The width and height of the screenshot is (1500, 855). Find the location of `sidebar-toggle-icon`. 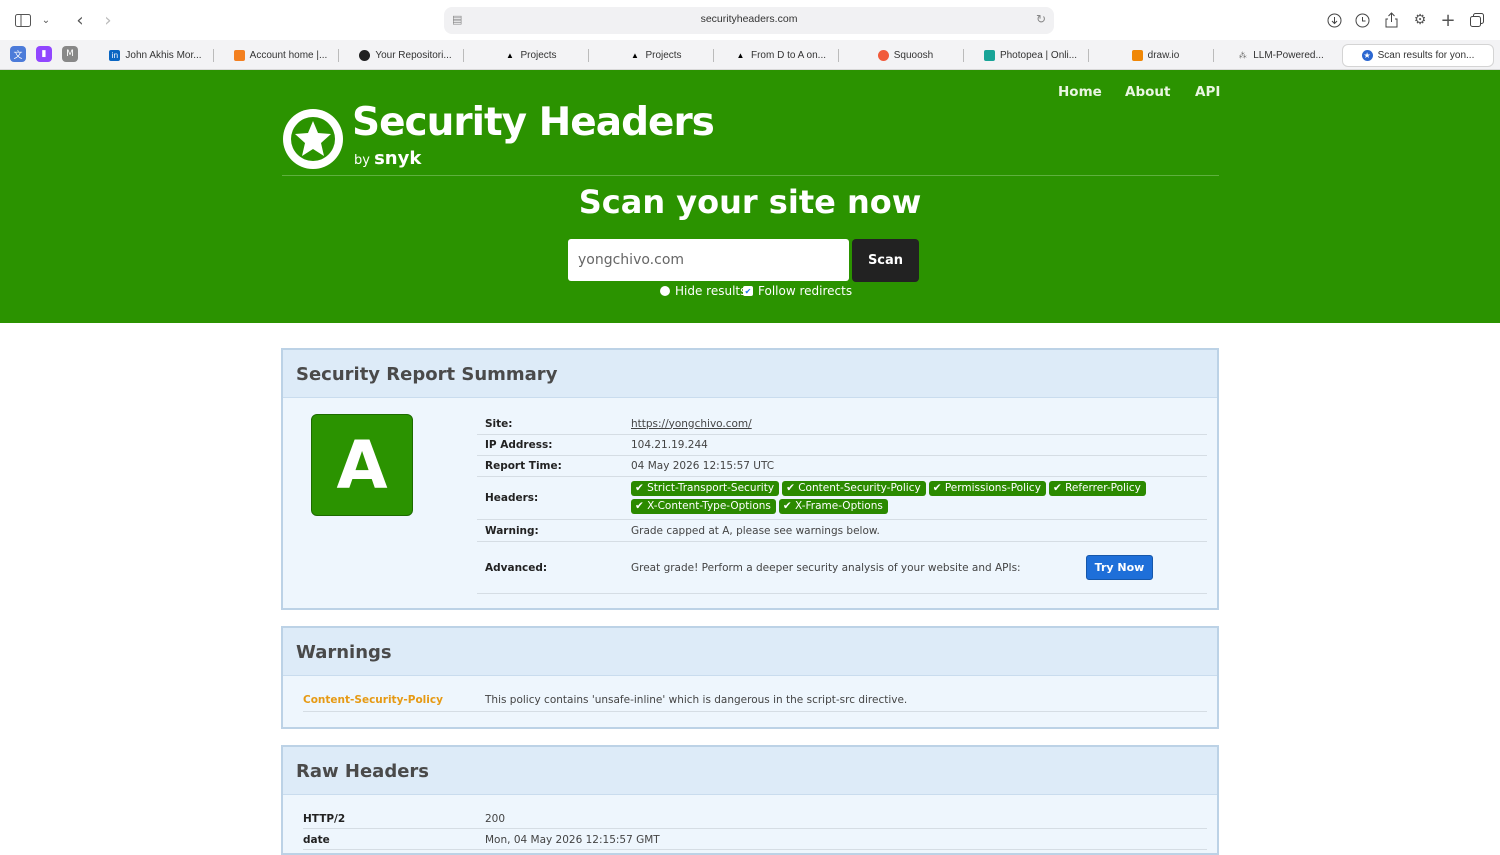

sidebar-toggle-icon is located at coordinates (23, 20).